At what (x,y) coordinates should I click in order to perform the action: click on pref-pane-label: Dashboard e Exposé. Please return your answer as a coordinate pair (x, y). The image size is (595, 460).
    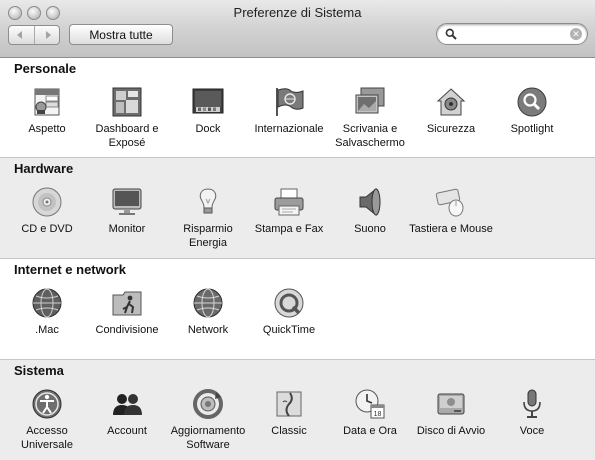
    Looking at the image, I should click on (127, 136).